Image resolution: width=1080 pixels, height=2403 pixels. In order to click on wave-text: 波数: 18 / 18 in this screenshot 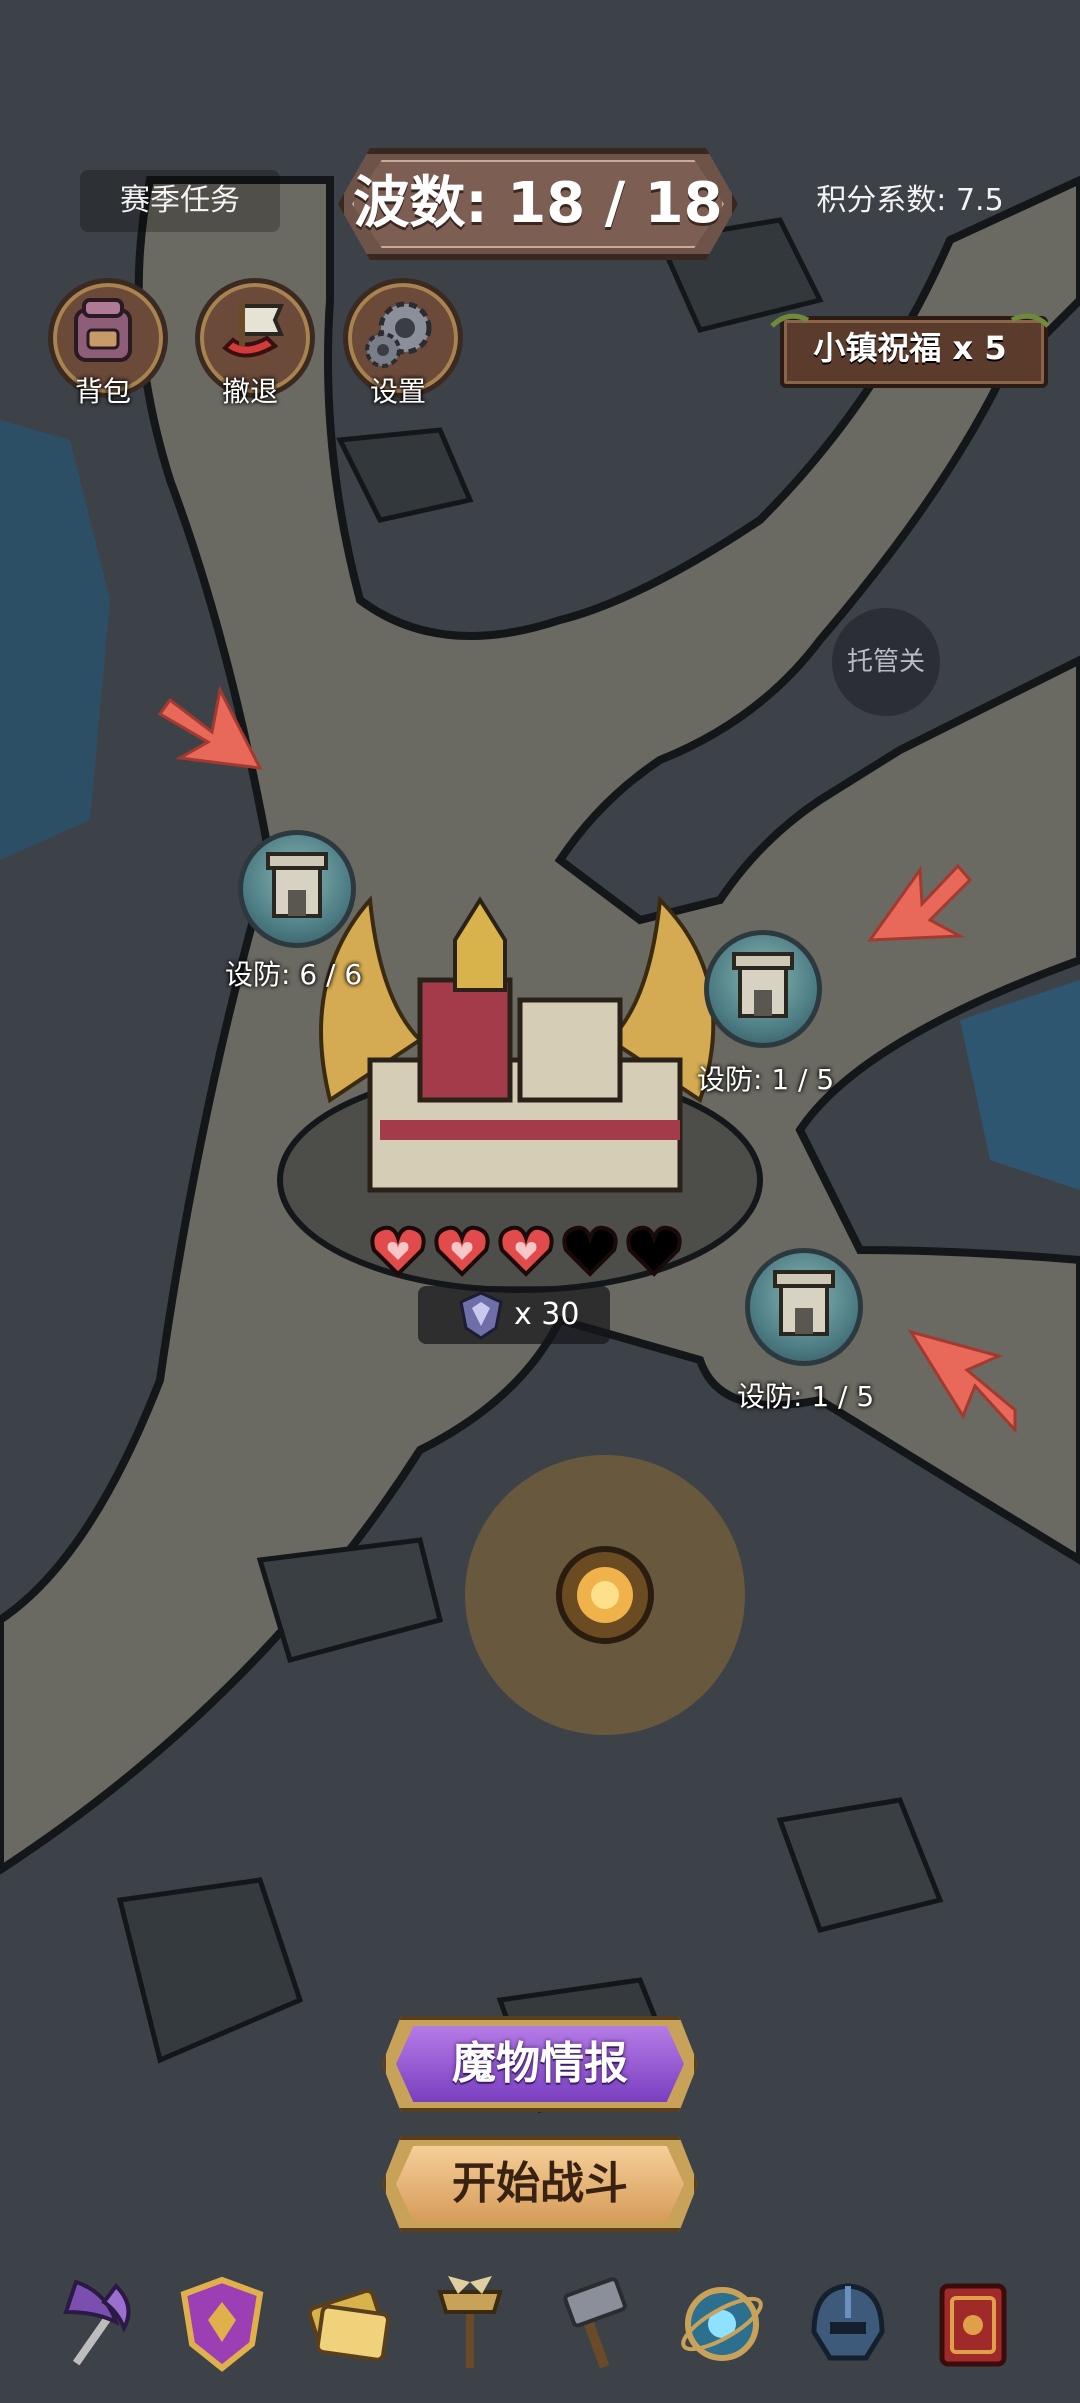, I will do `click(538, 203)`.